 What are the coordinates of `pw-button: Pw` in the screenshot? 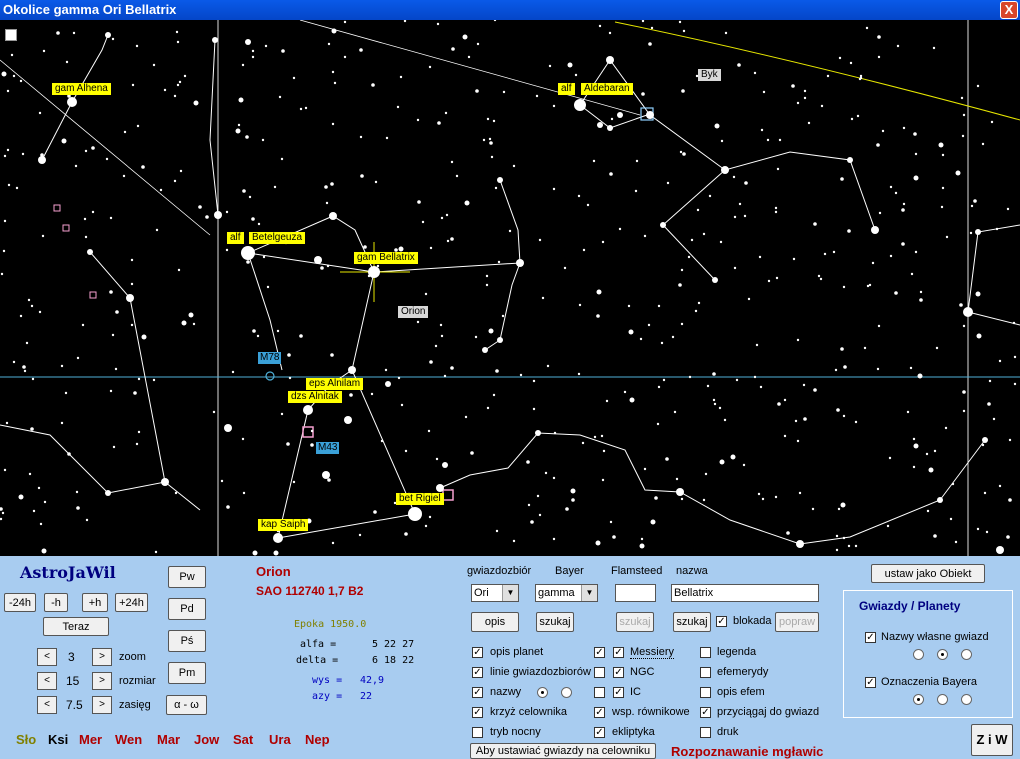 It's located at (187, 577).